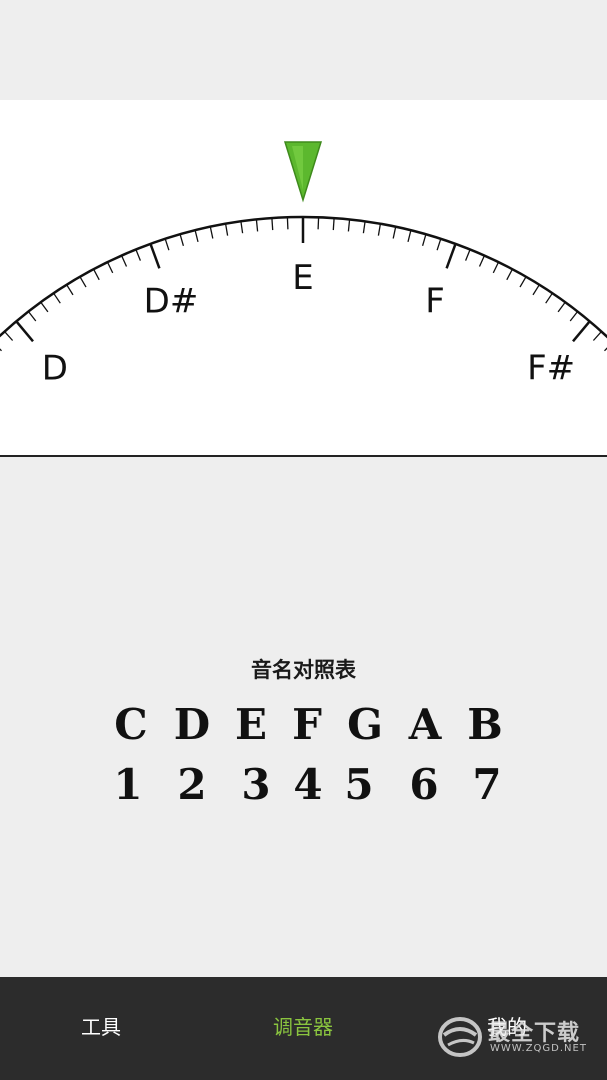 The width and height of the screenshot is (607, 1080). I want to click on dial-note-label: D, so click(55, 368).